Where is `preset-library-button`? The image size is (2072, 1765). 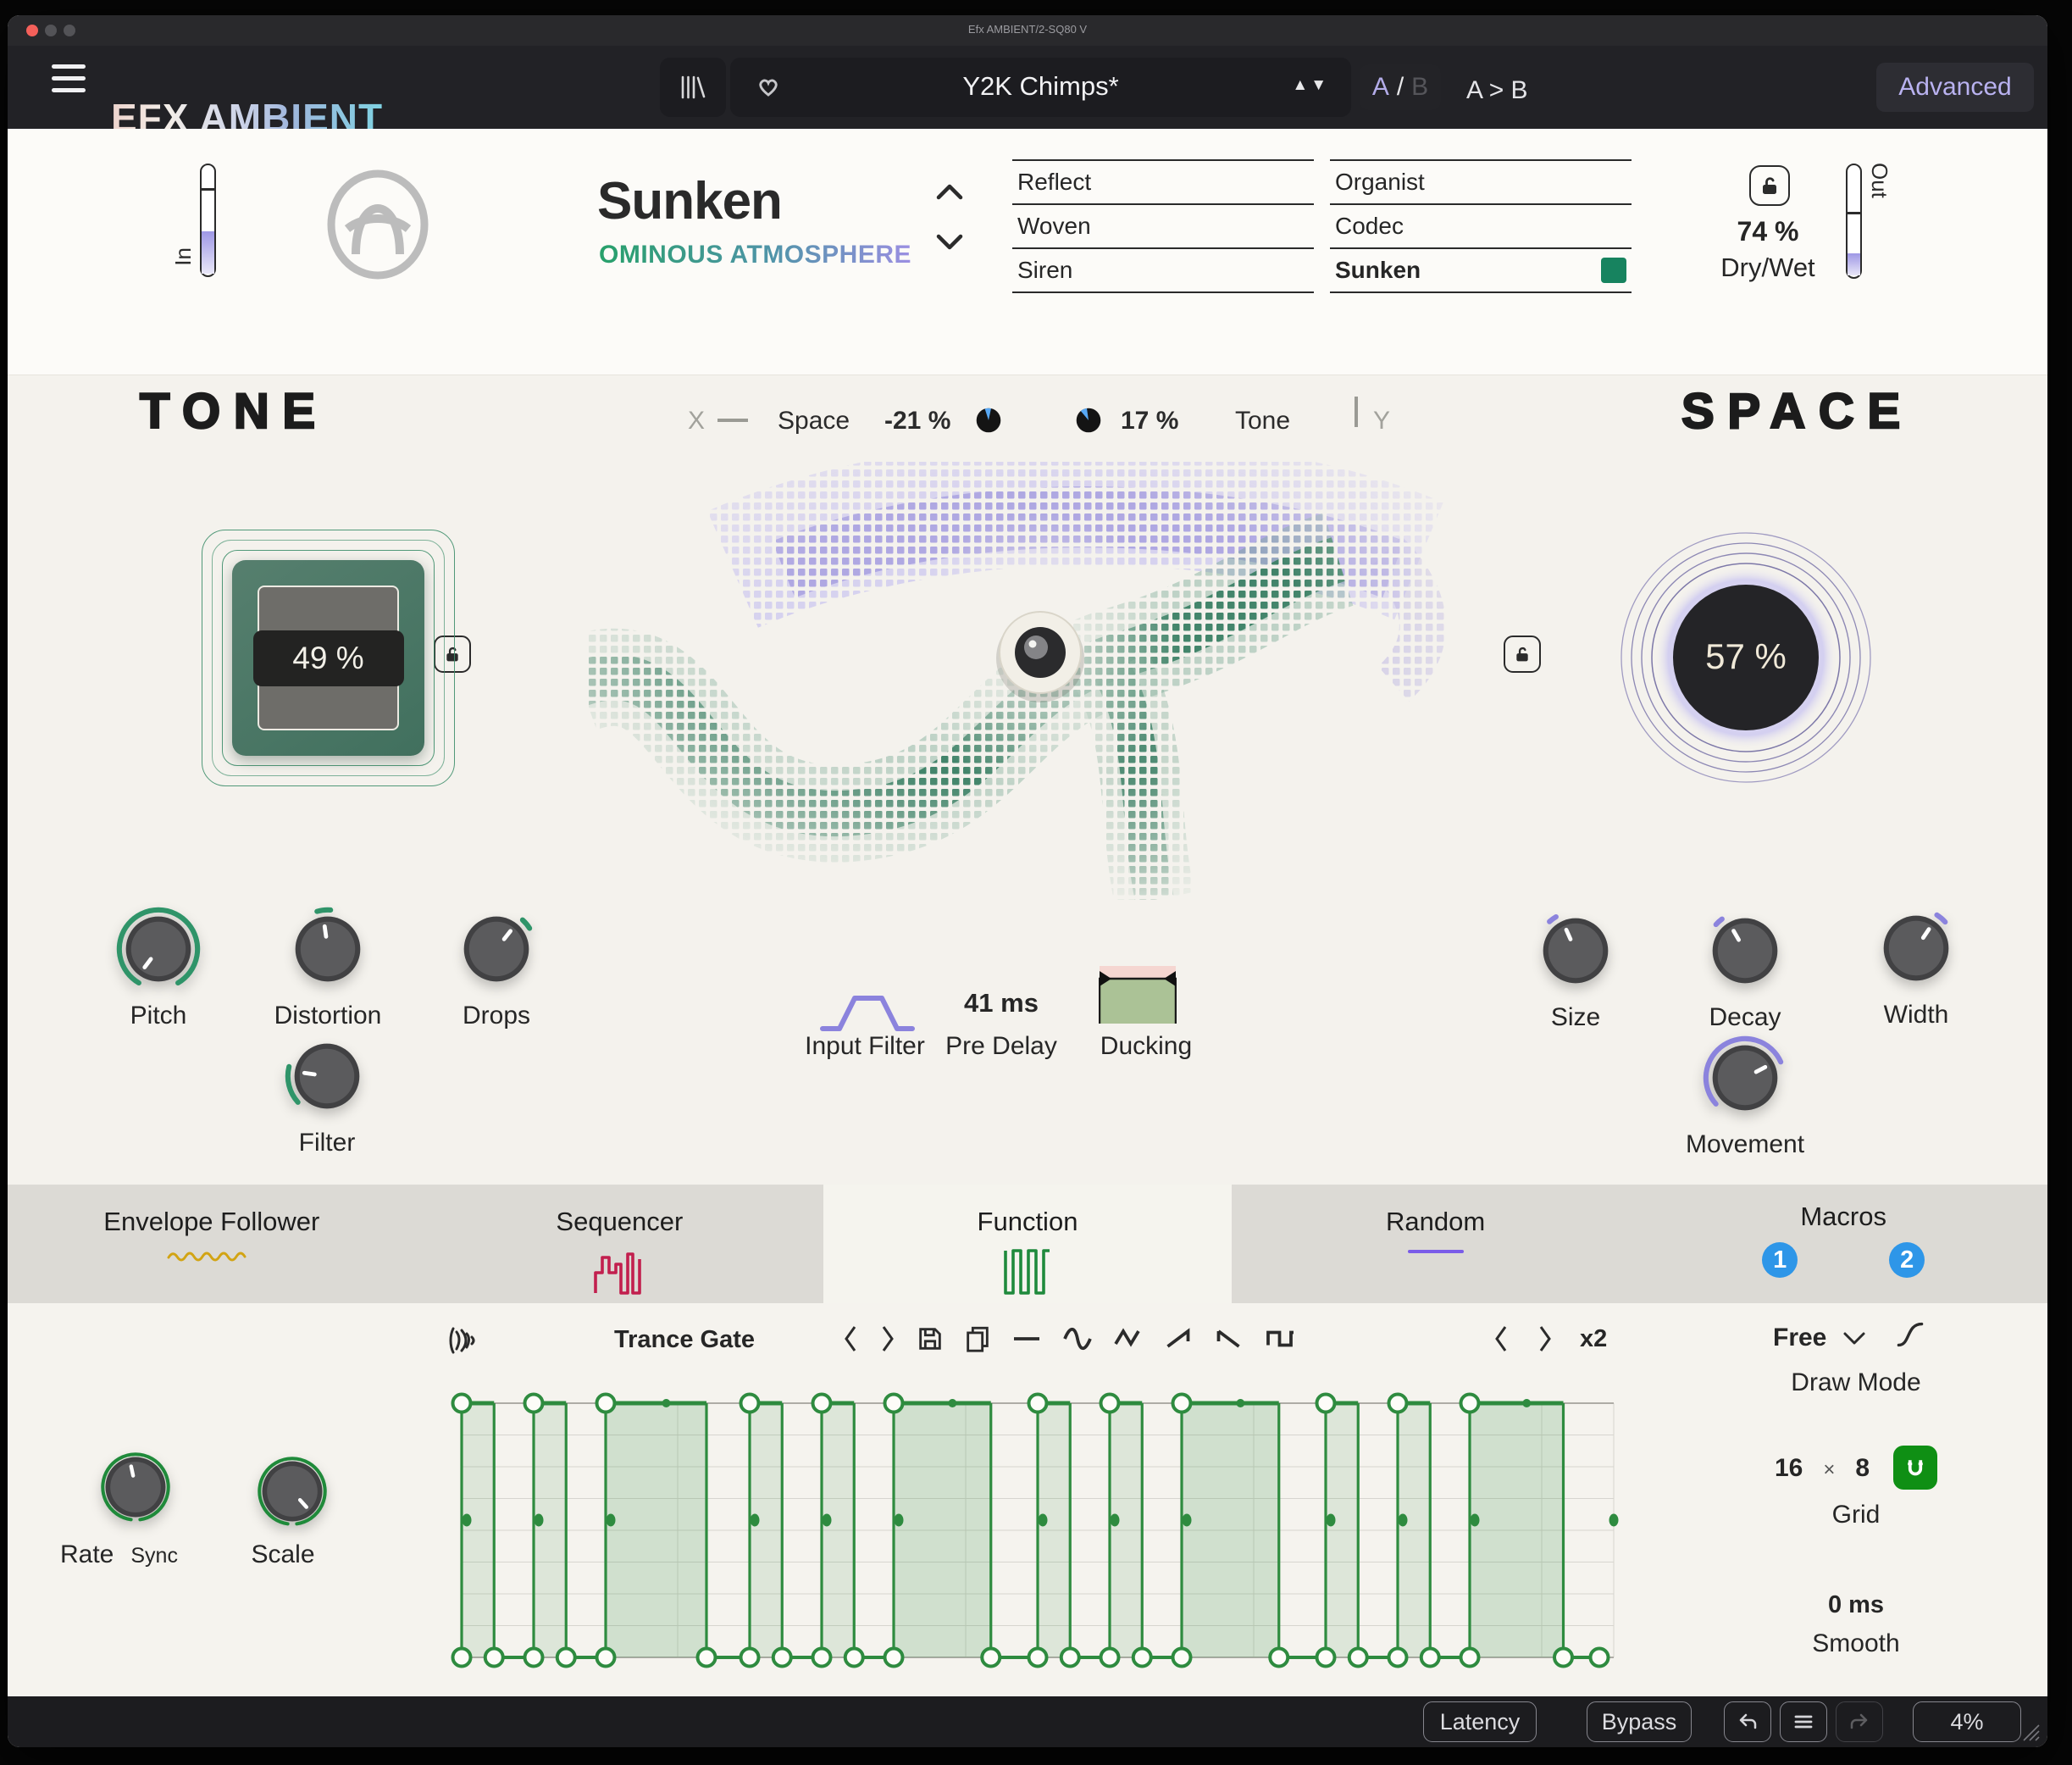 preset-library-button is located at coordinates (693, 87).